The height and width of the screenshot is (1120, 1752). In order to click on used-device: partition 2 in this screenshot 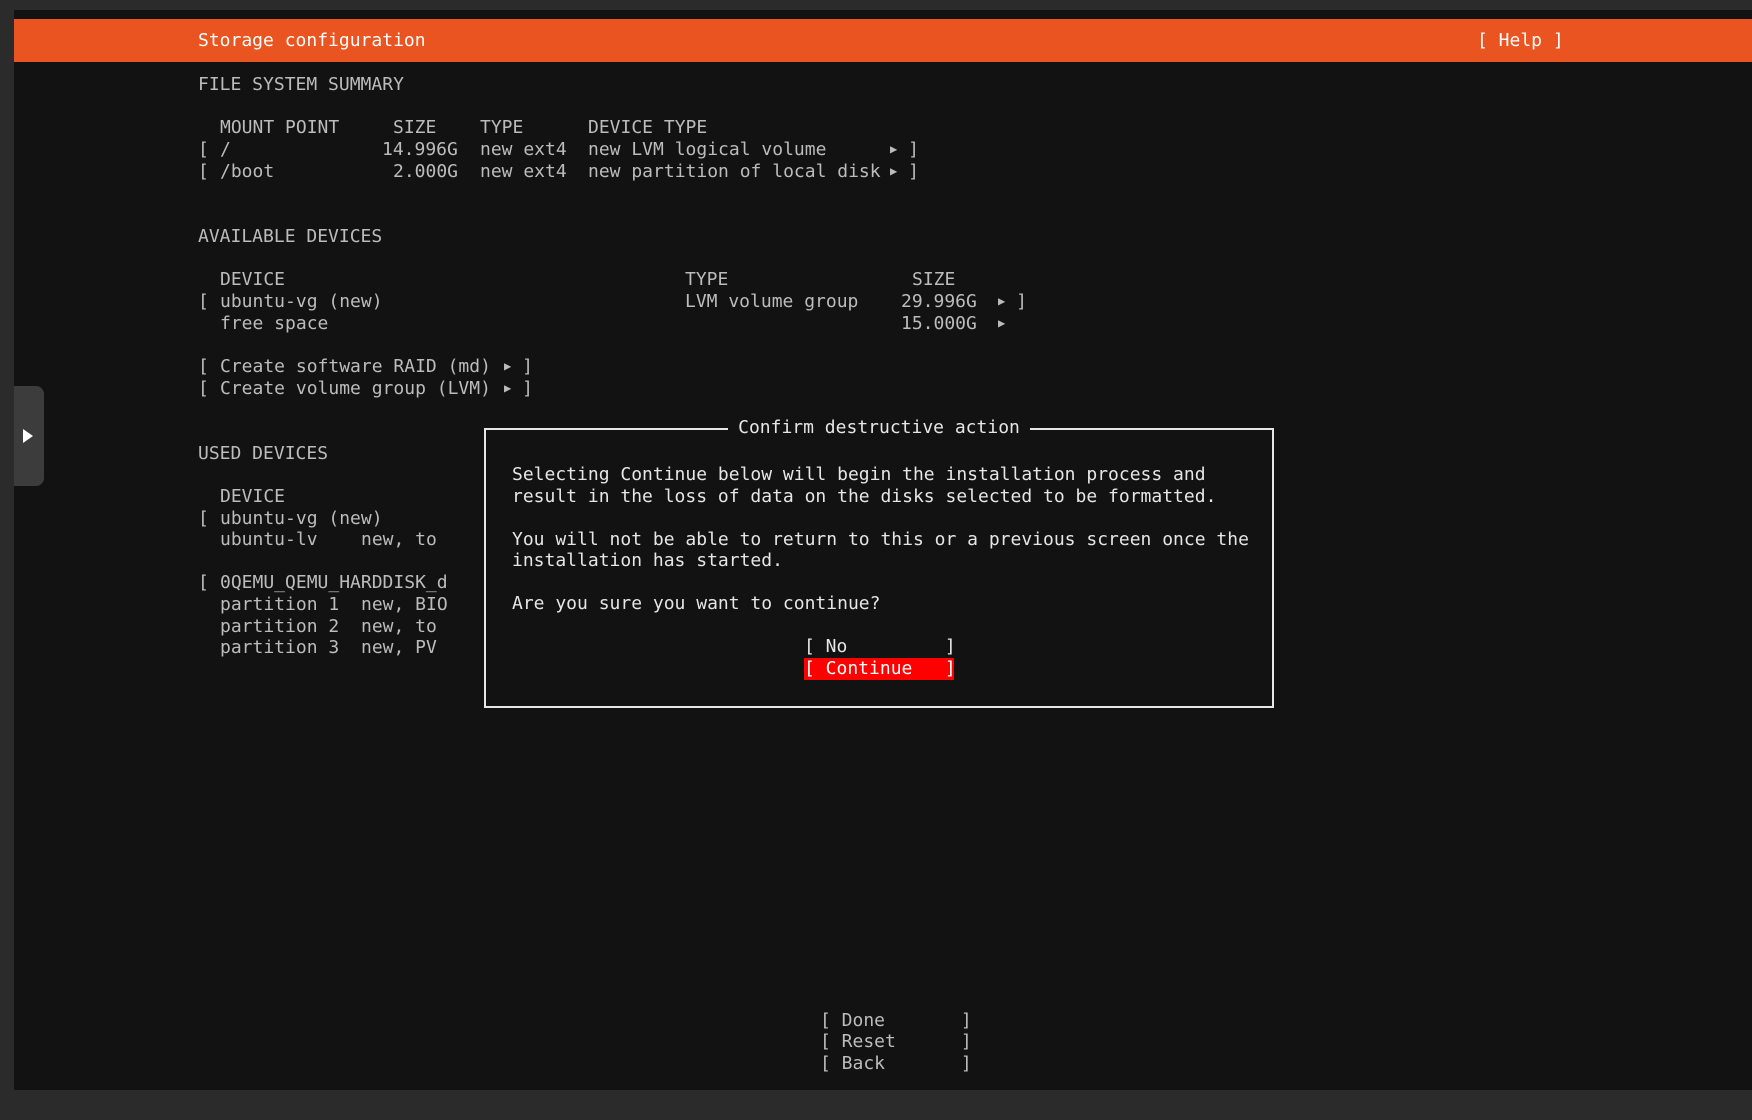, I will do `click(280, 626)`.